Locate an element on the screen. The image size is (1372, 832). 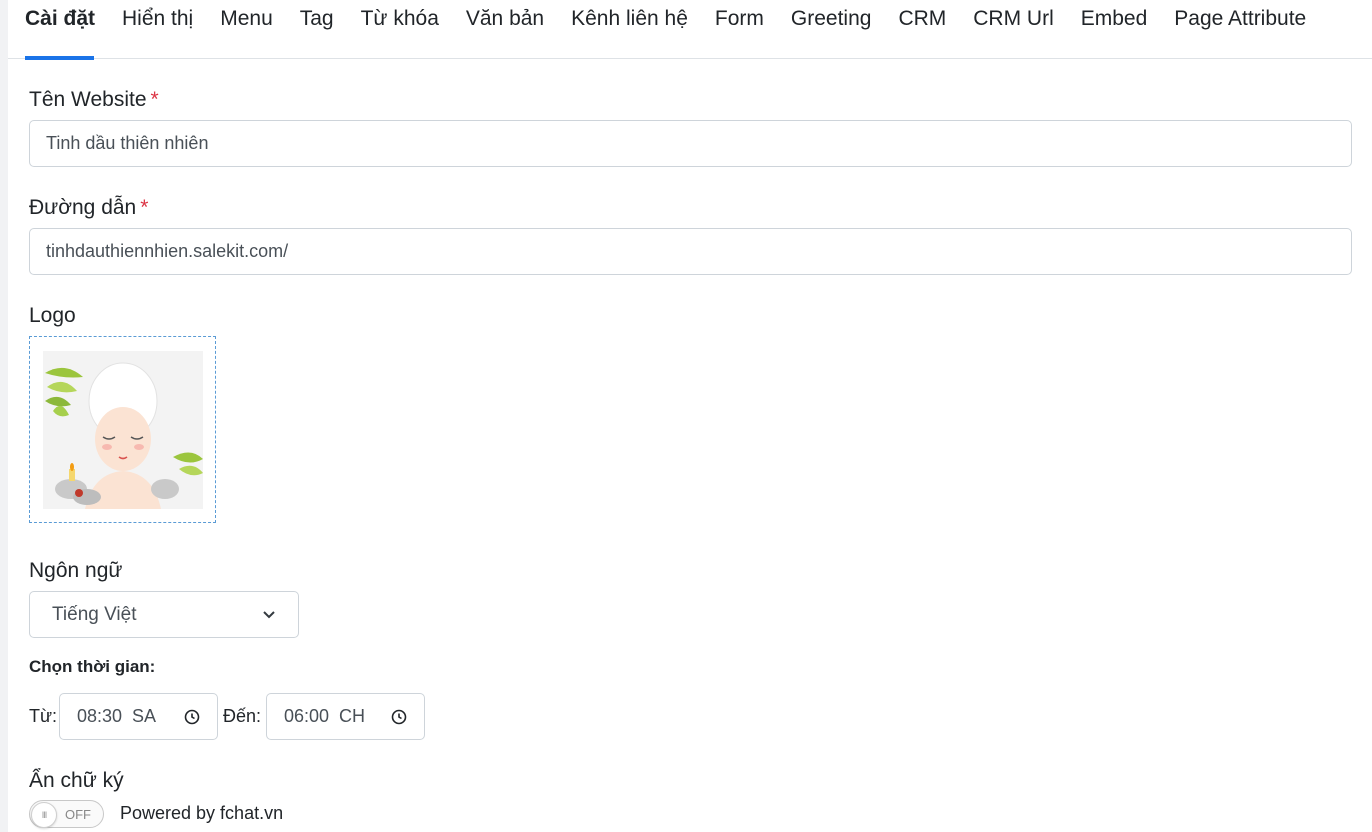
to-time-input: 06:00 CH is located at coordinates (345, 716).